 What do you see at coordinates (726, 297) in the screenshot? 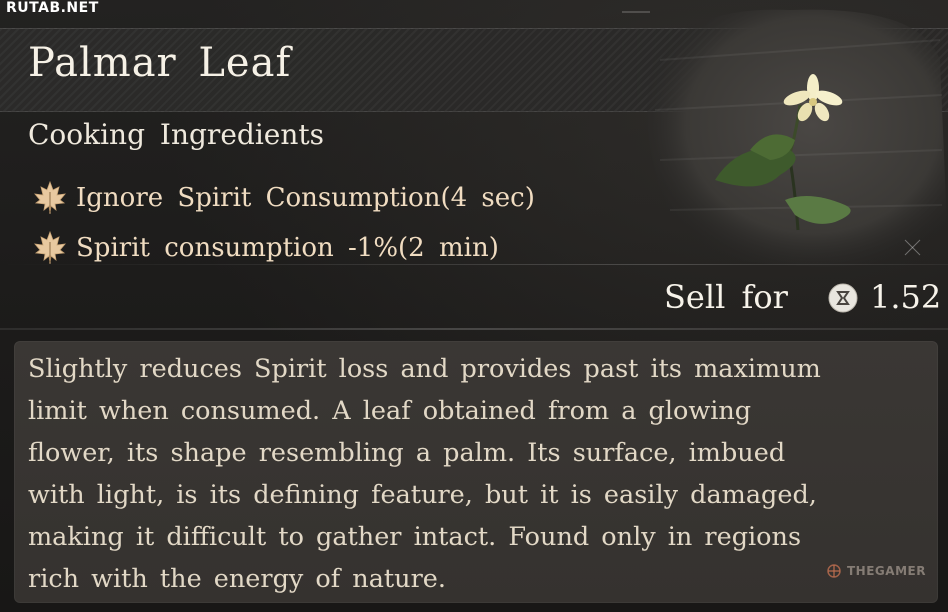
I see `sell-label: Sell for` at bounding box center [726, 297].